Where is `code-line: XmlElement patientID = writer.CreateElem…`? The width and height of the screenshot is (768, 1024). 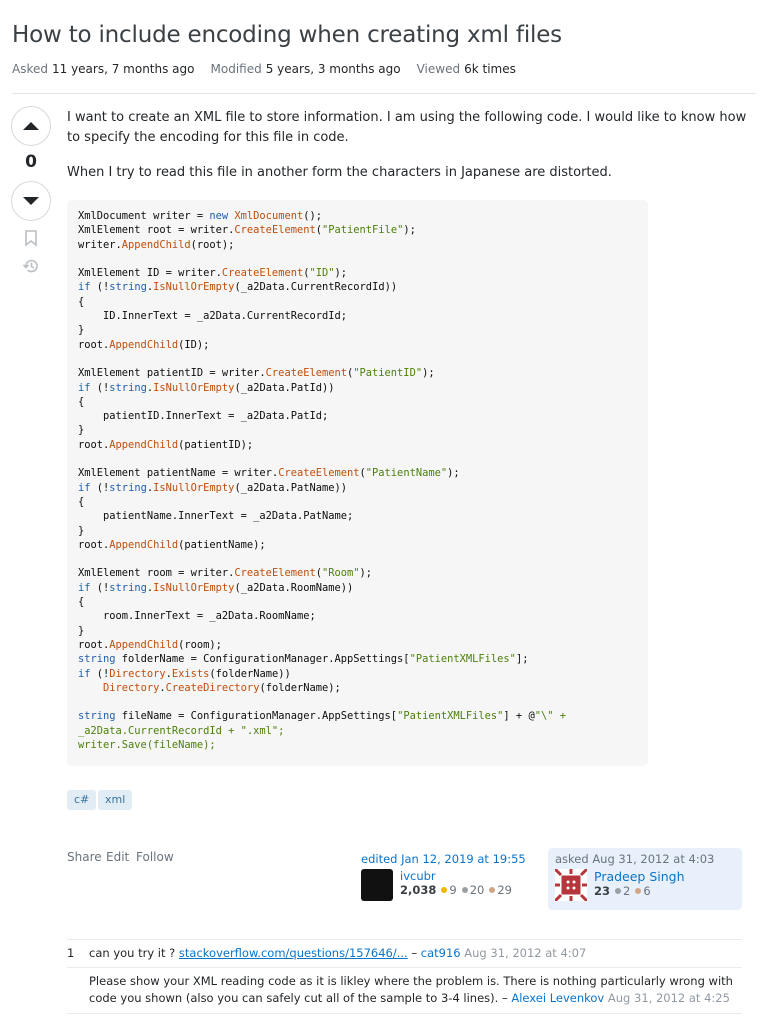
code-line: XmlElement patientID = writer.CreateElem… is located at coordinates (256, 373).